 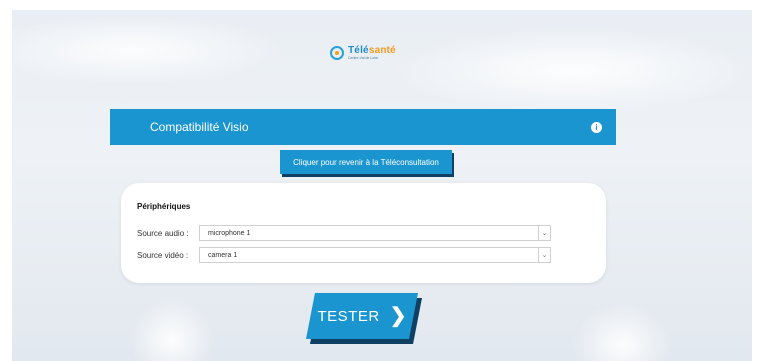 What do you see at coordinates (337, 53) in the screenshot?
I see `logo-mark-icon` at bounding box center [337, 53].